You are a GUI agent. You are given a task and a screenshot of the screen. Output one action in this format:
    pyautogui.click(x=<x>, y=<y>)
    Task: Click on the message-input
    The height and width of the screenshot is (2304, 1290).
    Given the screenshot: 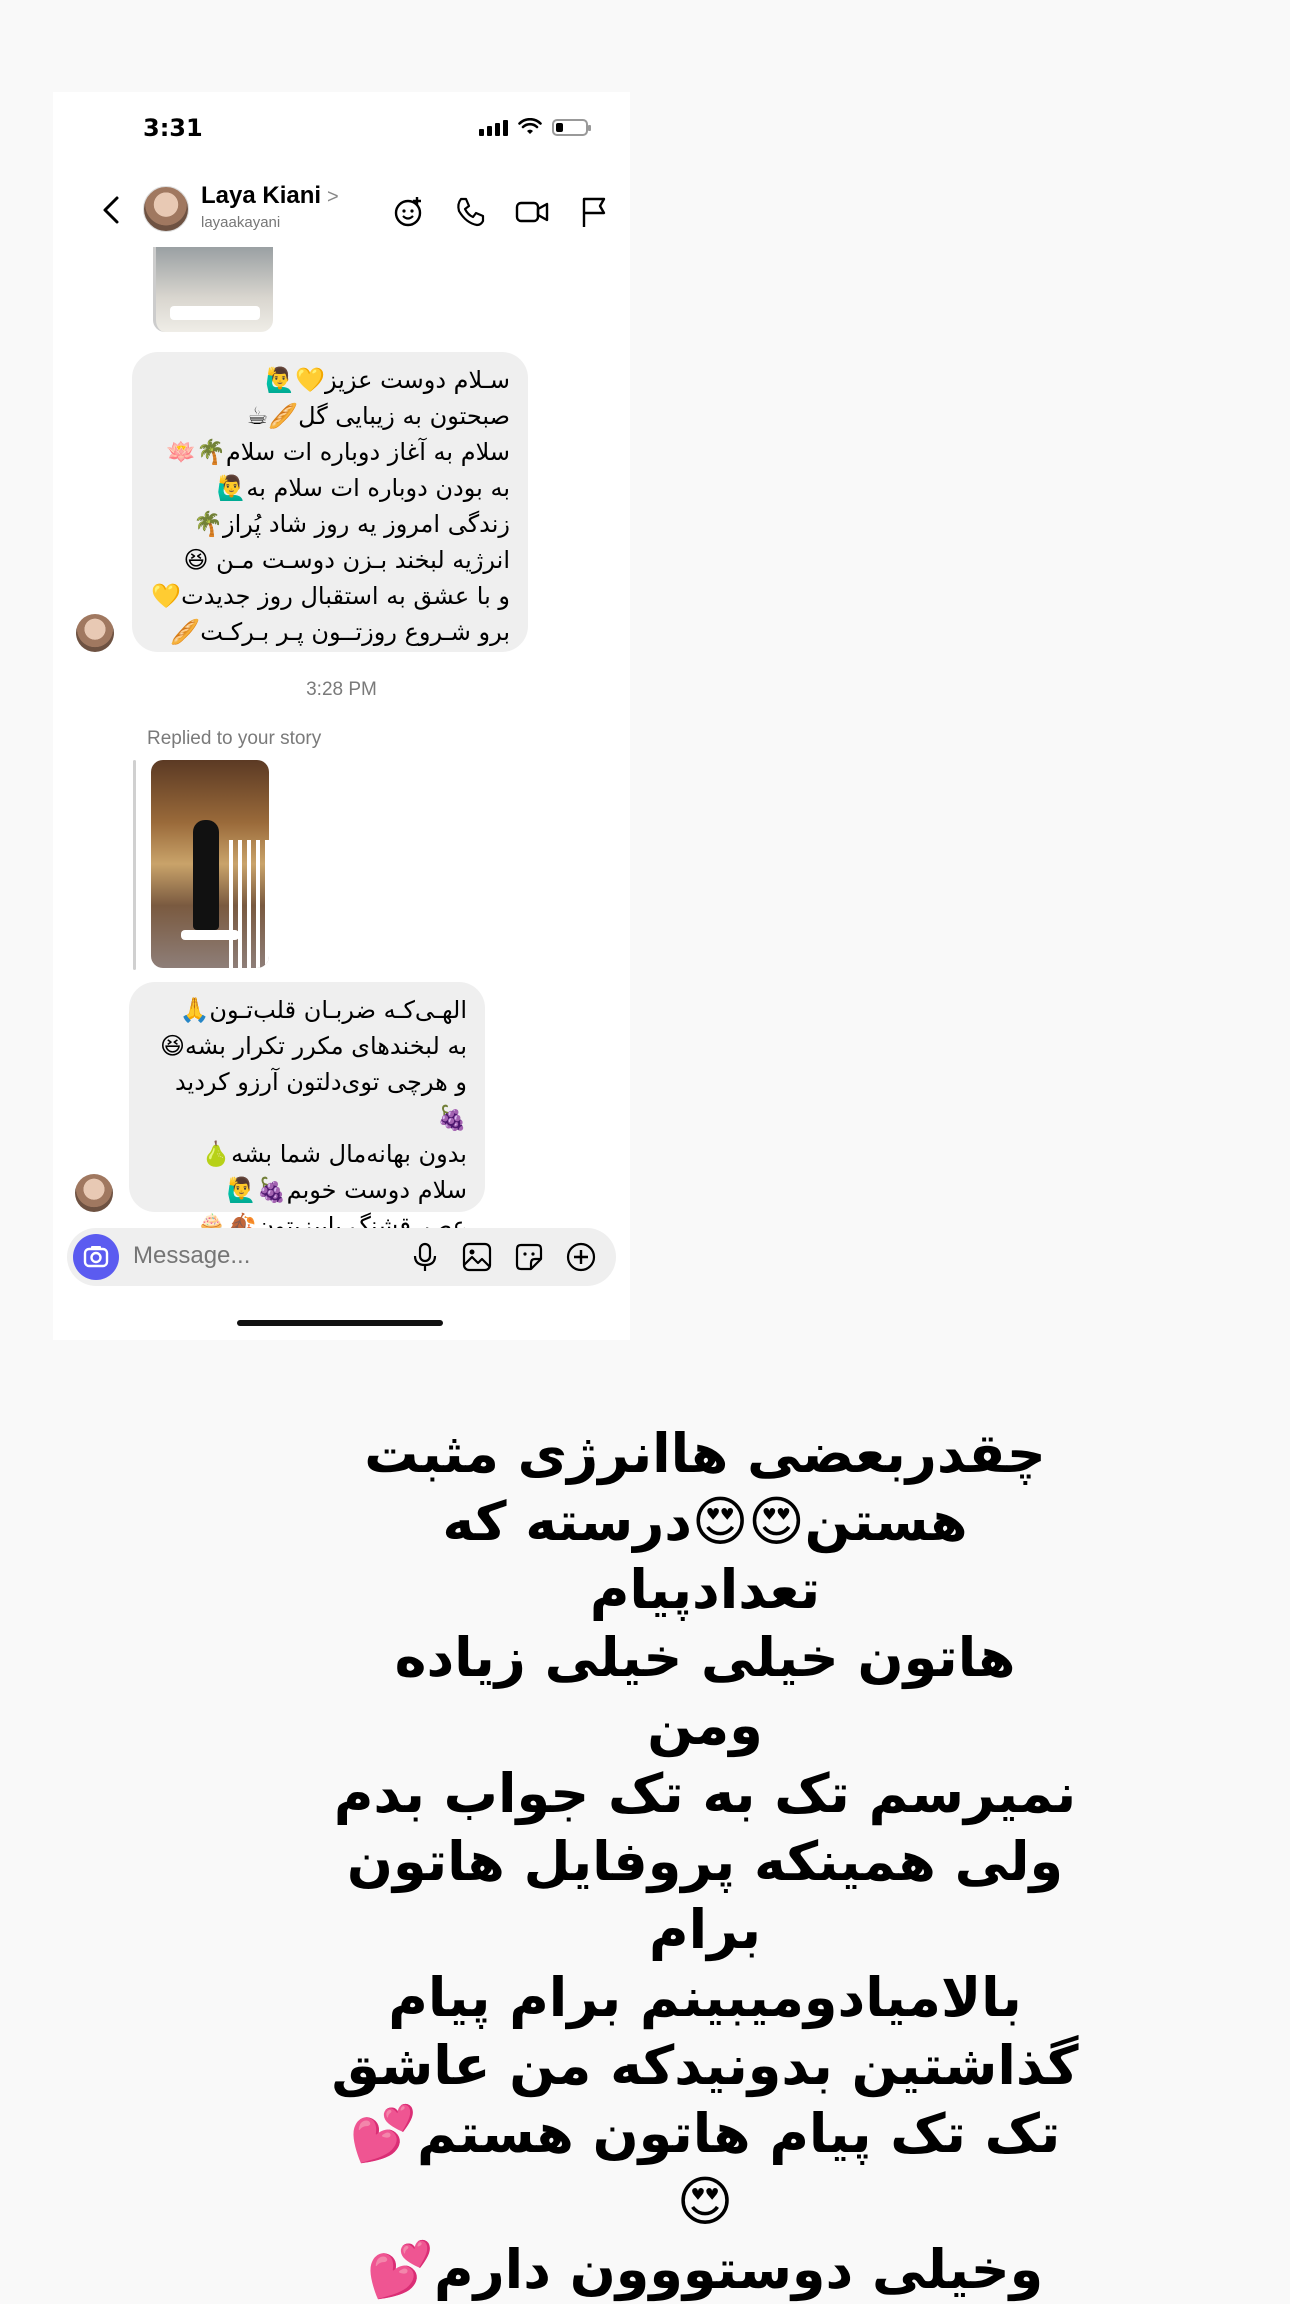 What is the action you would take?
    pyautogui.click(x=233, y=1256)
    